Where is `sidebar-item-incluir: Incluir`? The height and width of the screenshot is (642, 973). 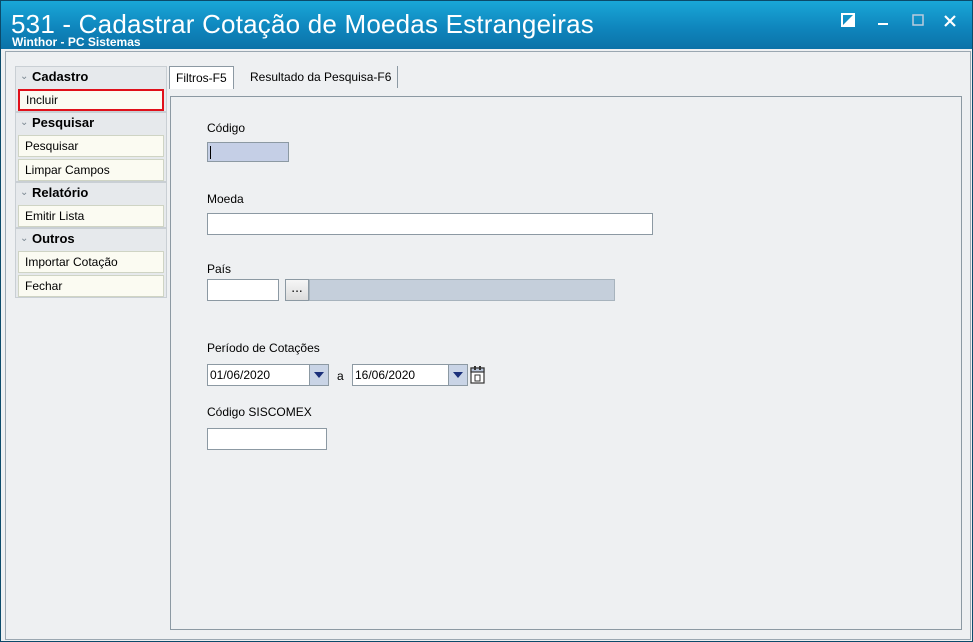 sidebar-item-incluir: Incluir is located at coordinates (91, 100).